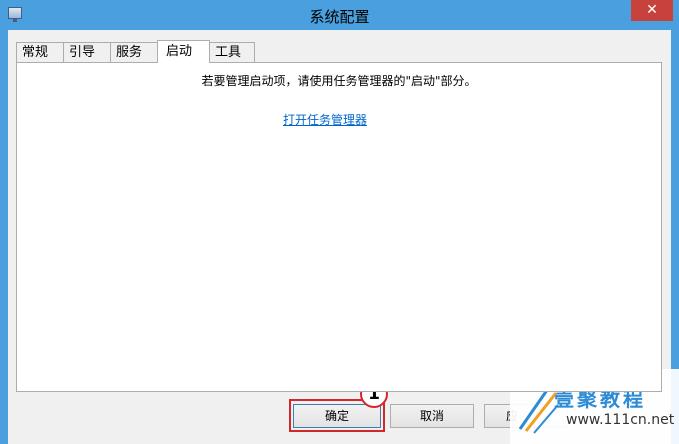 The height and width of the screenshot is (444, 679). Describe the element at coordinates (325, 119) in the screenshot. I see `open-task-manager-link: 打开任务管理器` at that location.